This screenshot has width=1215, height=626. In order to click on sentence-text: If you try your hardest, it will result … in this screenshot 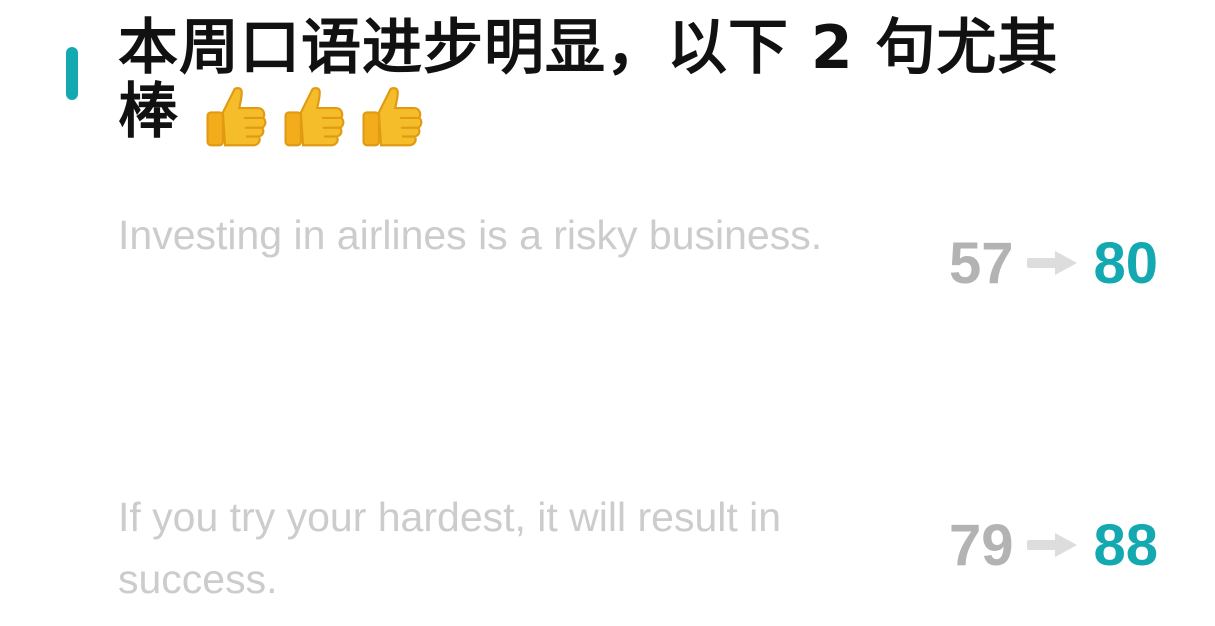, I will do `click(450, 548)`.